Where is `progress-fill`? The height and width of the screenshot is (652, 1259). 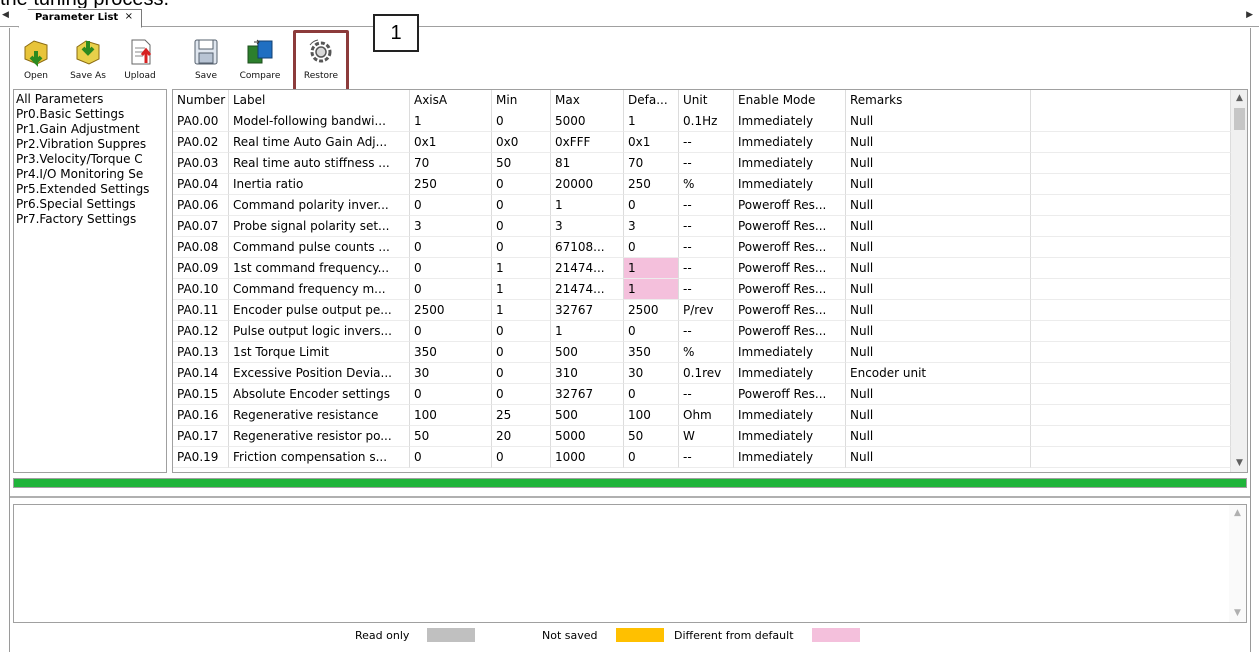
progress-fill is located at coordinates (630, 483).